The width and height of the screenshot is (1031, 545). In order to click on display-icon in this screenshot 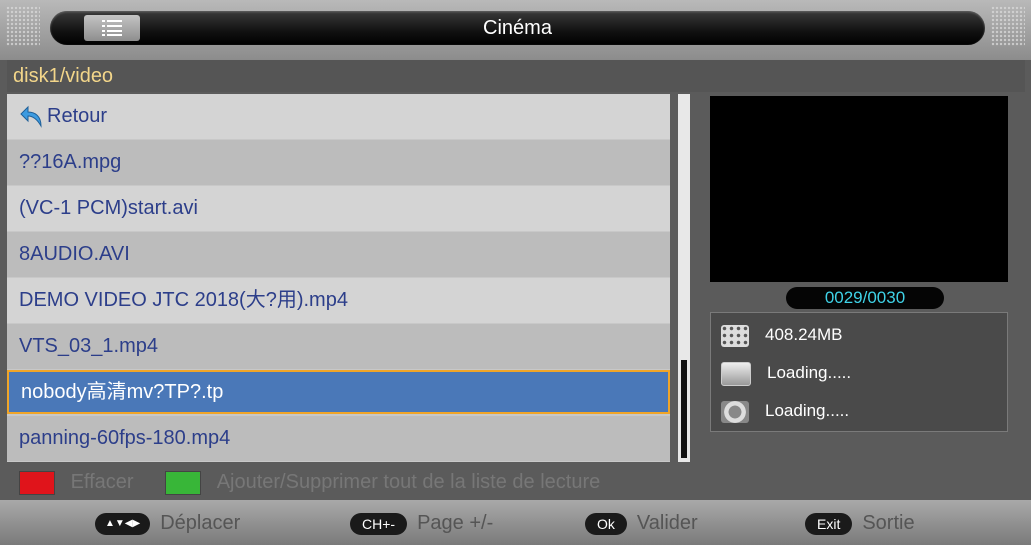, I will do `click(736, 373)`.